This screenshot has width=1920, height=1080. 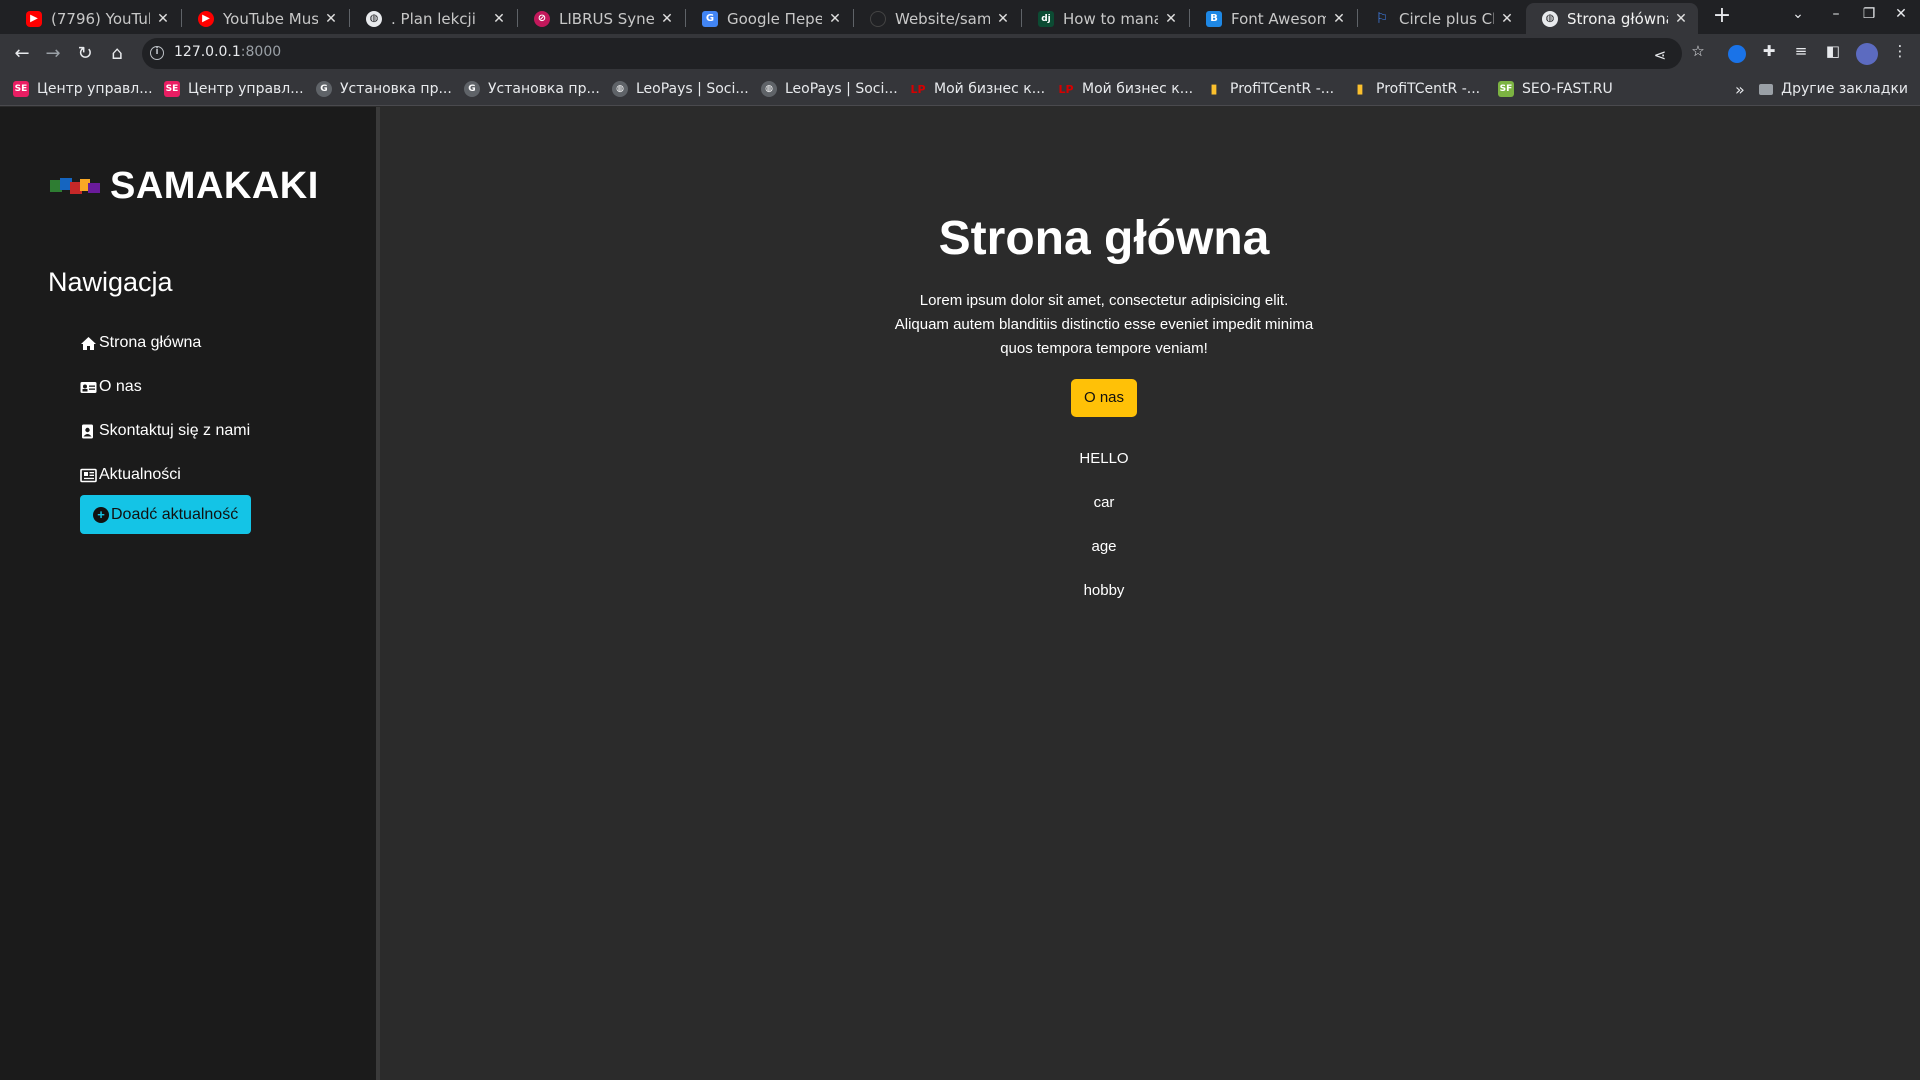 What do you see at coordinates (1769, 51) in the screenshot?
I see `extensions-puzzle-icon: ✚` at bounding box center [1769, 51].